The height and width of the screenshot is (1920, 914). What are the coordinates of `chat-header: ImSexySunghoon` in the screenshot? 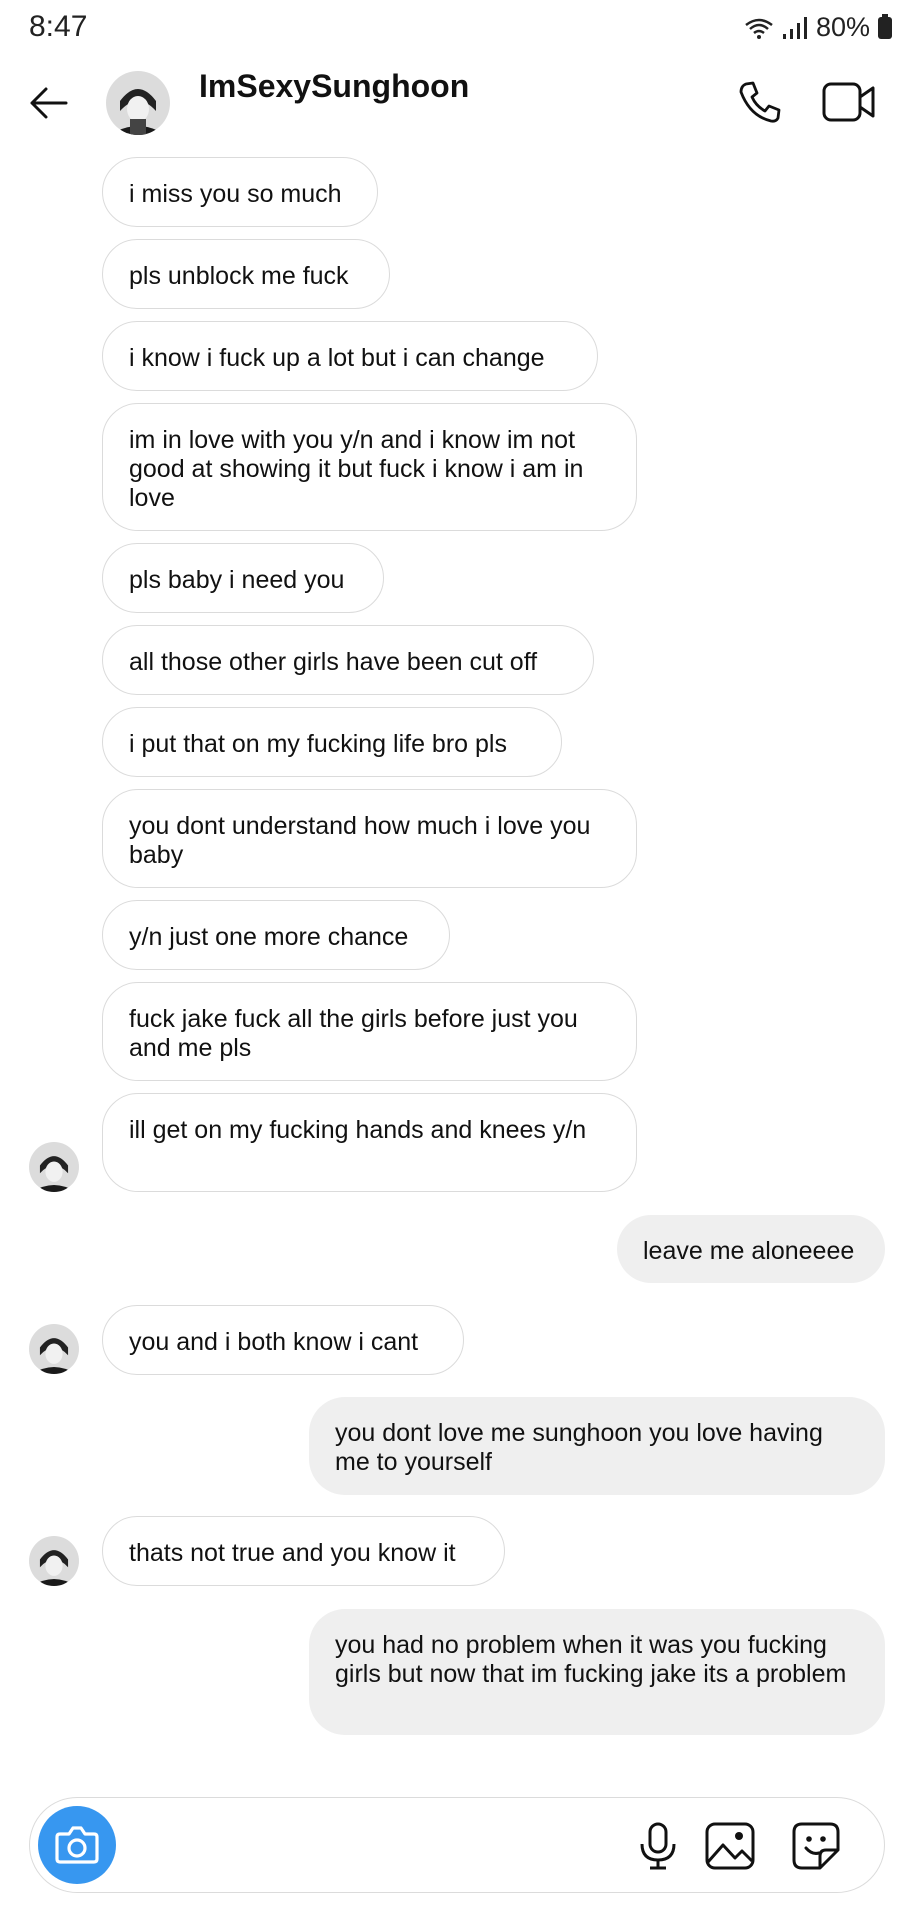 It's located at (457, 103).